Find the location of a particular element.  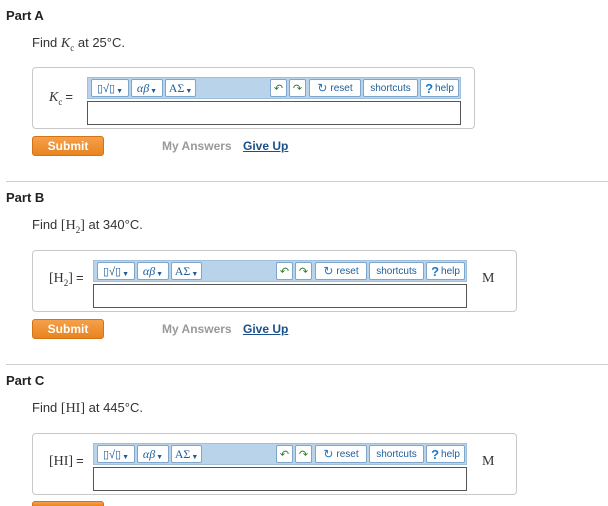

question-suffix: at 340°C. is located at coordinates (113, 224).